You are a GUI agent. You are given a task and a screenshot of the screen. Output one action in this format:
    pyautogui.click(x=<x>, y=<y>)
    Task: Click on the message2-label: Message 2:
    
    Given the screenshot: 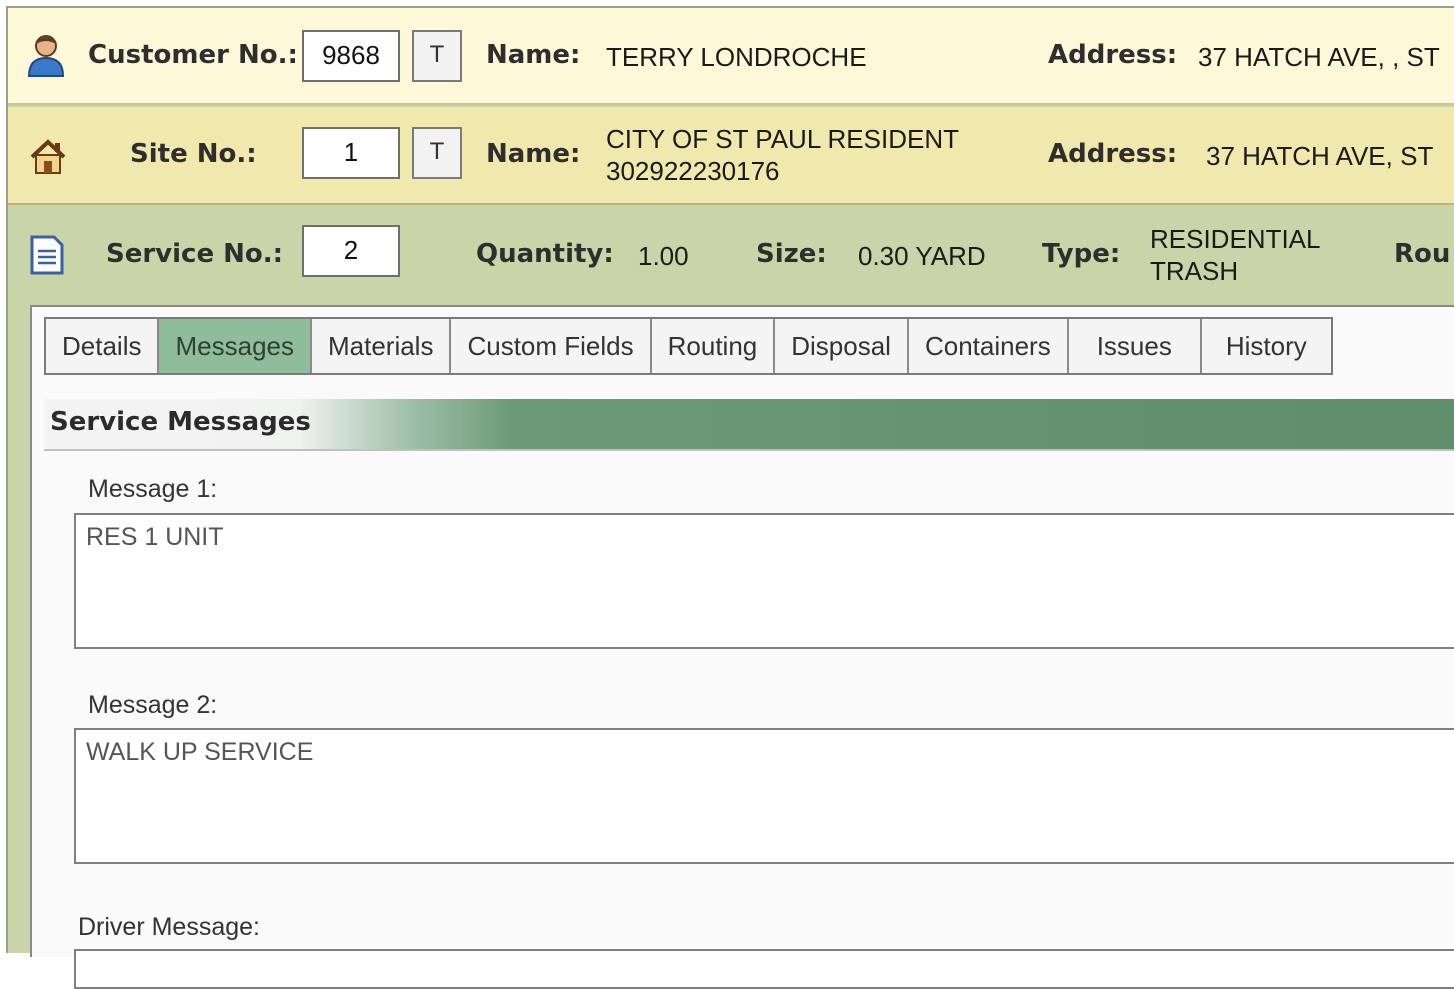 What is the action you would take?
    pyautogui.click(x=153, y=705)
    